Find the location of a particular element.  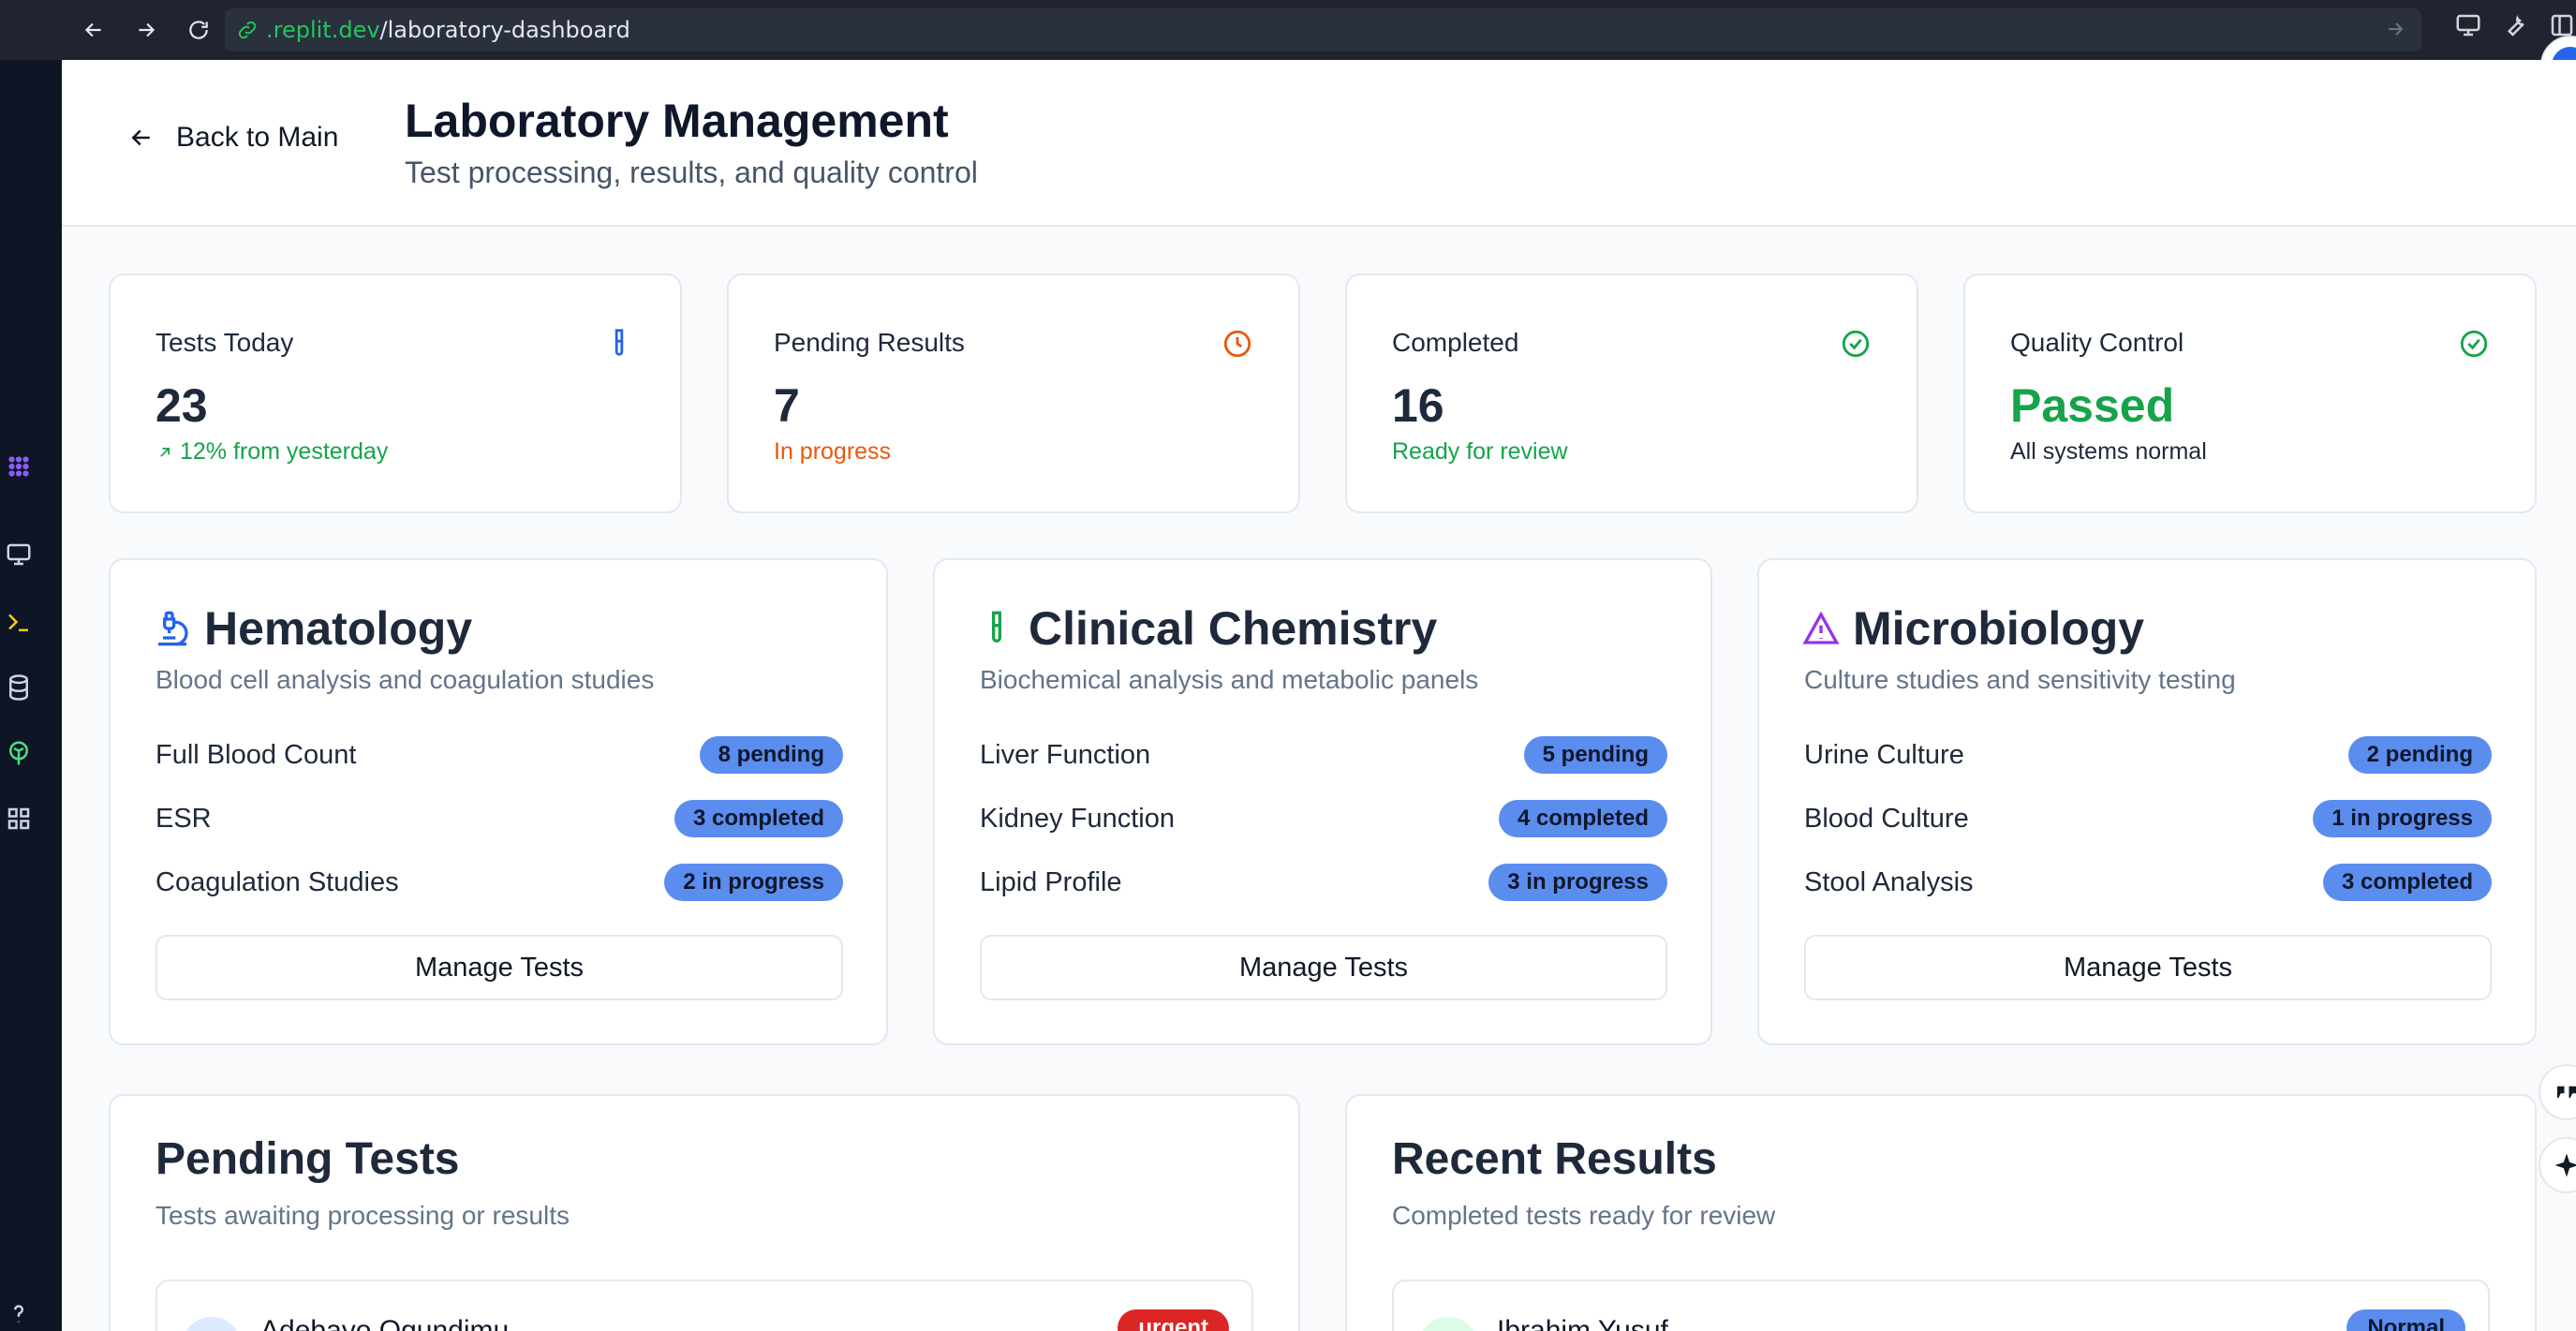

status-badge: 8 pending is located at coordinates (771, 755).